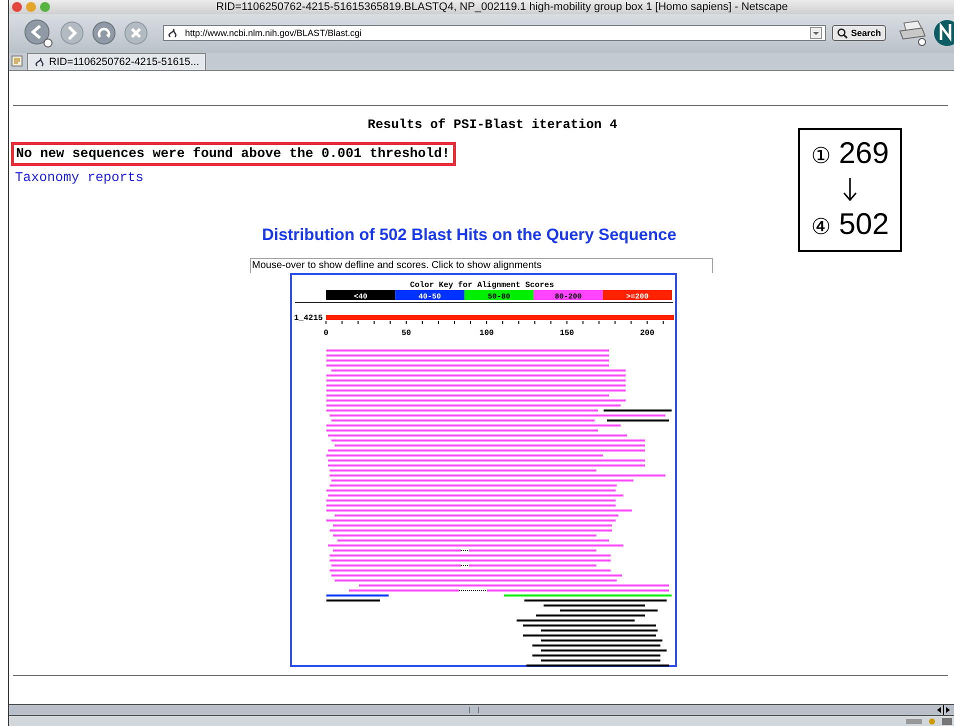 Image resolution: width=954 pixels, height=726 pixels. Describe the element at coordinates (104, 33) in the screenshot. I see `reload-button` at that location.